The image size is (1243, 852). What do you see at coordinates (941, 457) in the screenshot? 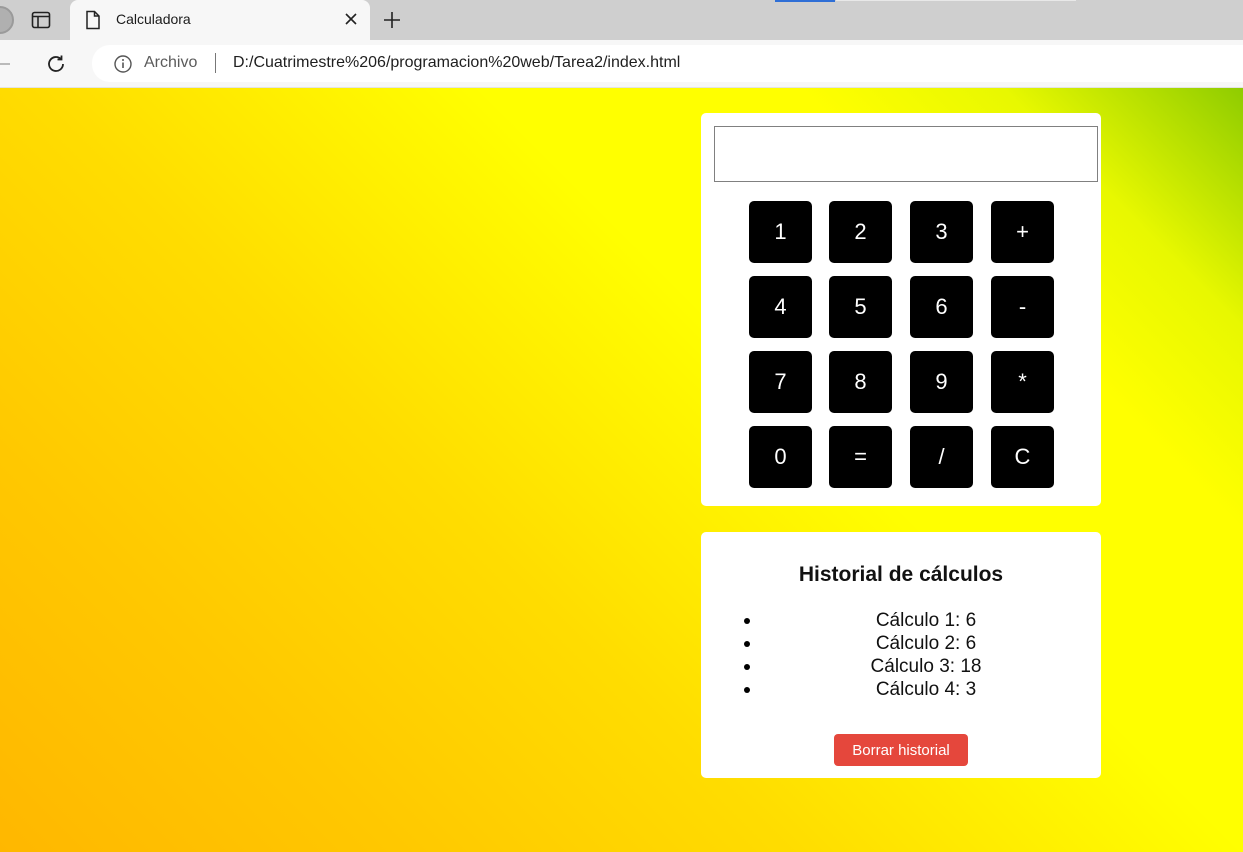
I see `key-divide: /` at bounding box center [941, 457].